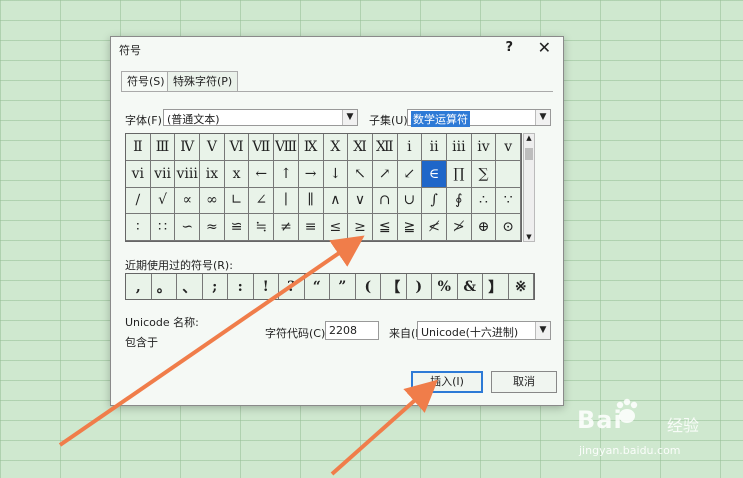 This screenshot has height=478, width=743. What do you see at coordinates (311, 227) in the screenshot?
I see `symbol-cell: ≡` at bounding box center [311, 227].